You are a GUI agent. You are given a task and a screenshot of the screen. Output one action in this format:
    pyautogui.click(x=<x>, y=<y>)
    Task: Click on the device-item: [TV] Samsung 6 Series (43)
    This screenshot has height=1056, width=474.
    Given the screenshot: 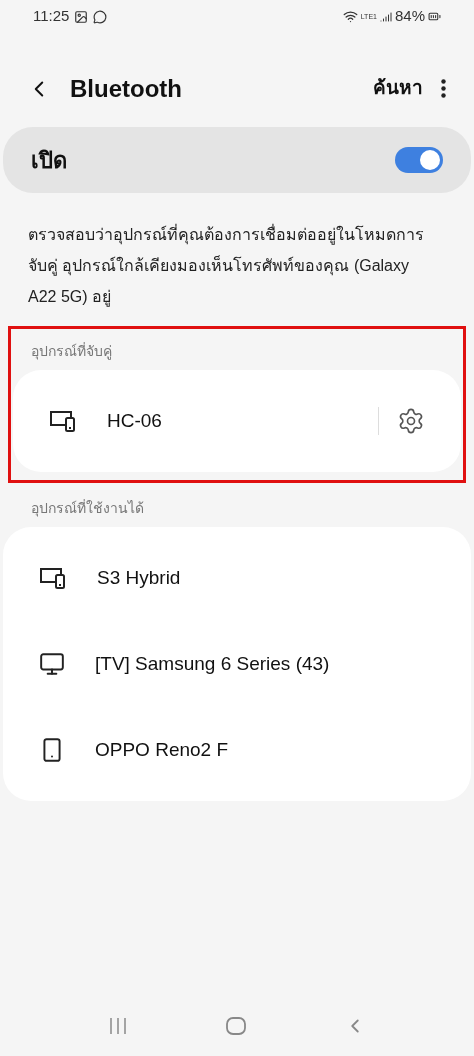 What is the action you would take?
    pyautogui.click(x=237, y=664)
    